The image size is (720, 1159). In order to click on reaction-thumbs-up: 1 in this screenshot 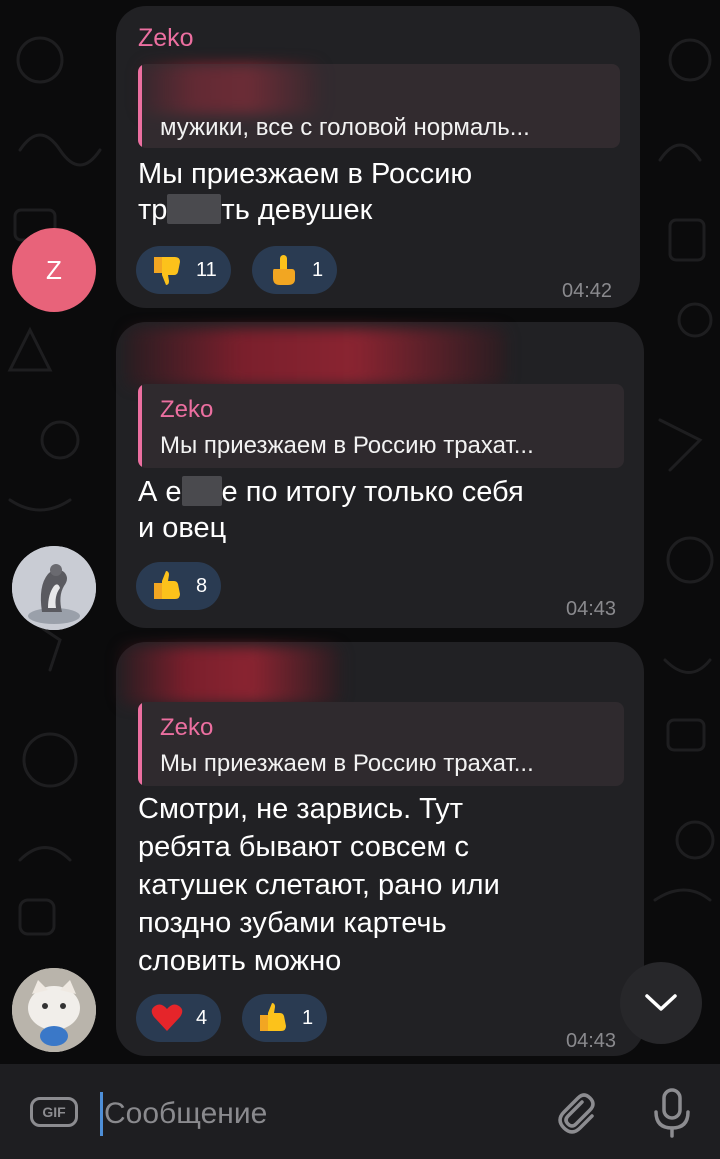, I will do `click(285, 1018)`.